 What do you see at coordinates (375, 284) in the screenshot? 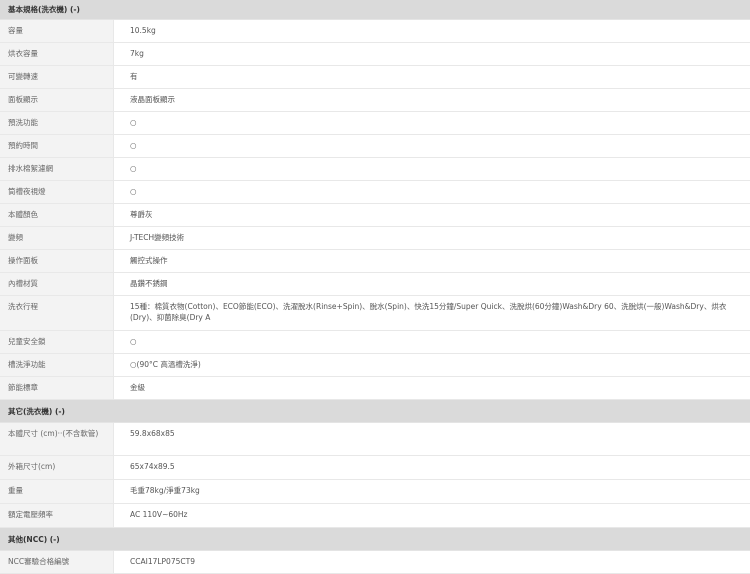
I see `spec-row-drum-material: 內槽材質 晶鑽不銹鋼` at bounding box center [375, 284].